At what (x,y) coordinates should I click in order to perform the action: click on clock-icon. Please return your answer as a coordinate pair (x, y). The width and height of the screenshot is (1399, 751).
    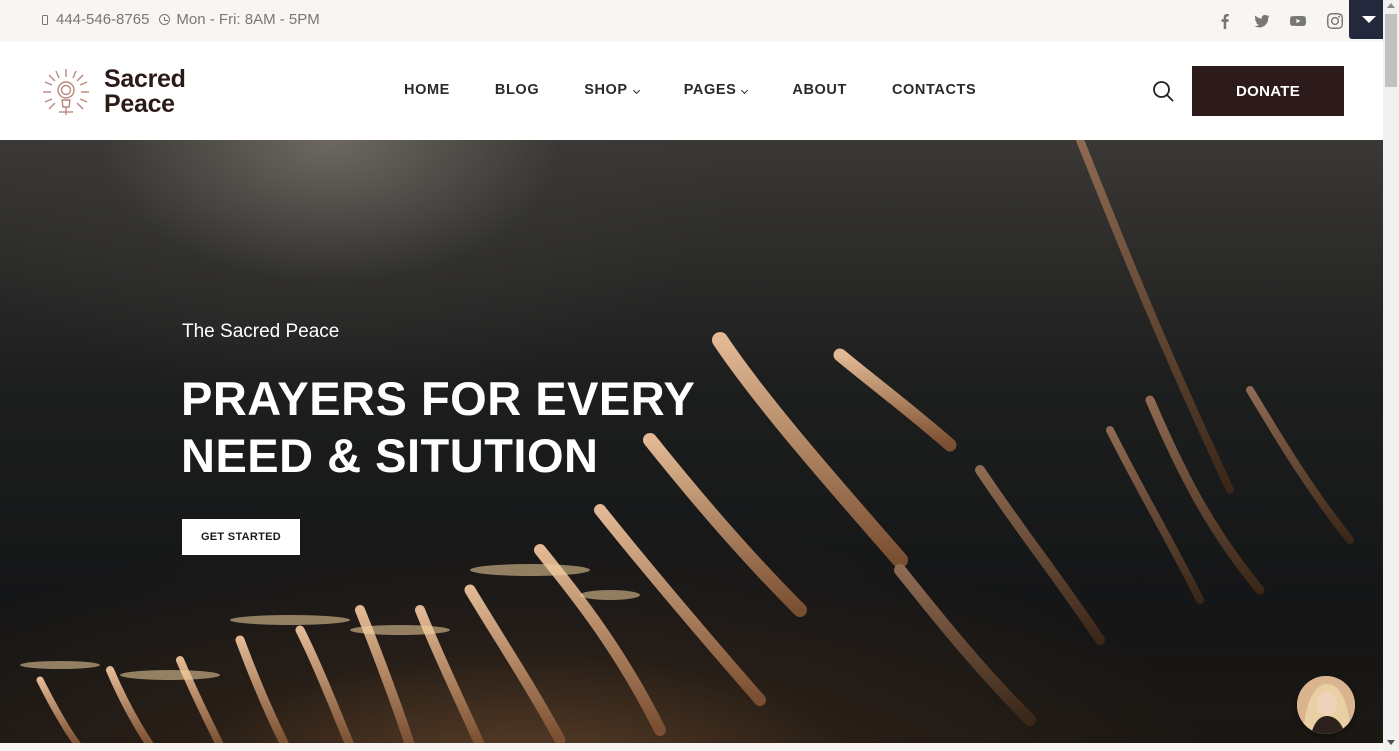
    Looking at the image, I should click on (165, 19).